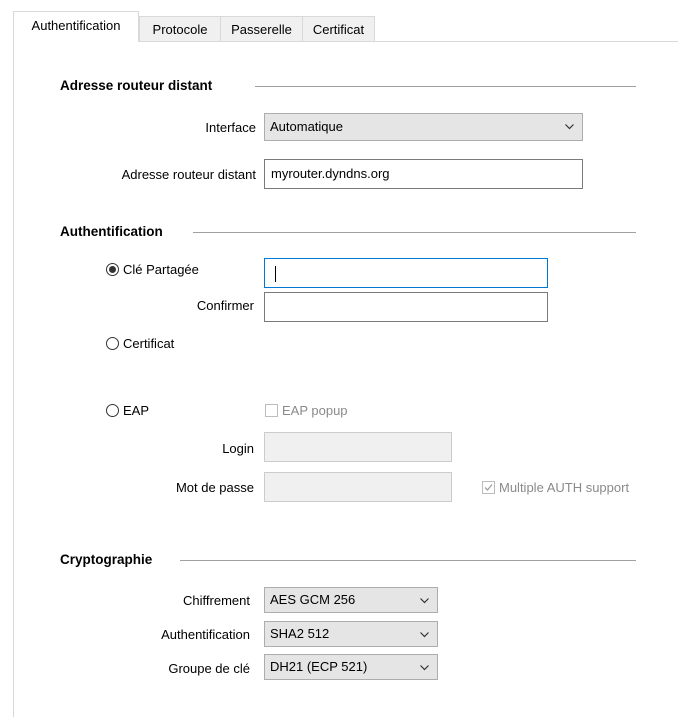 This screenshot has width=678, height=717. I want to click on auth-algo-label: Authentification, so click(205, 634).